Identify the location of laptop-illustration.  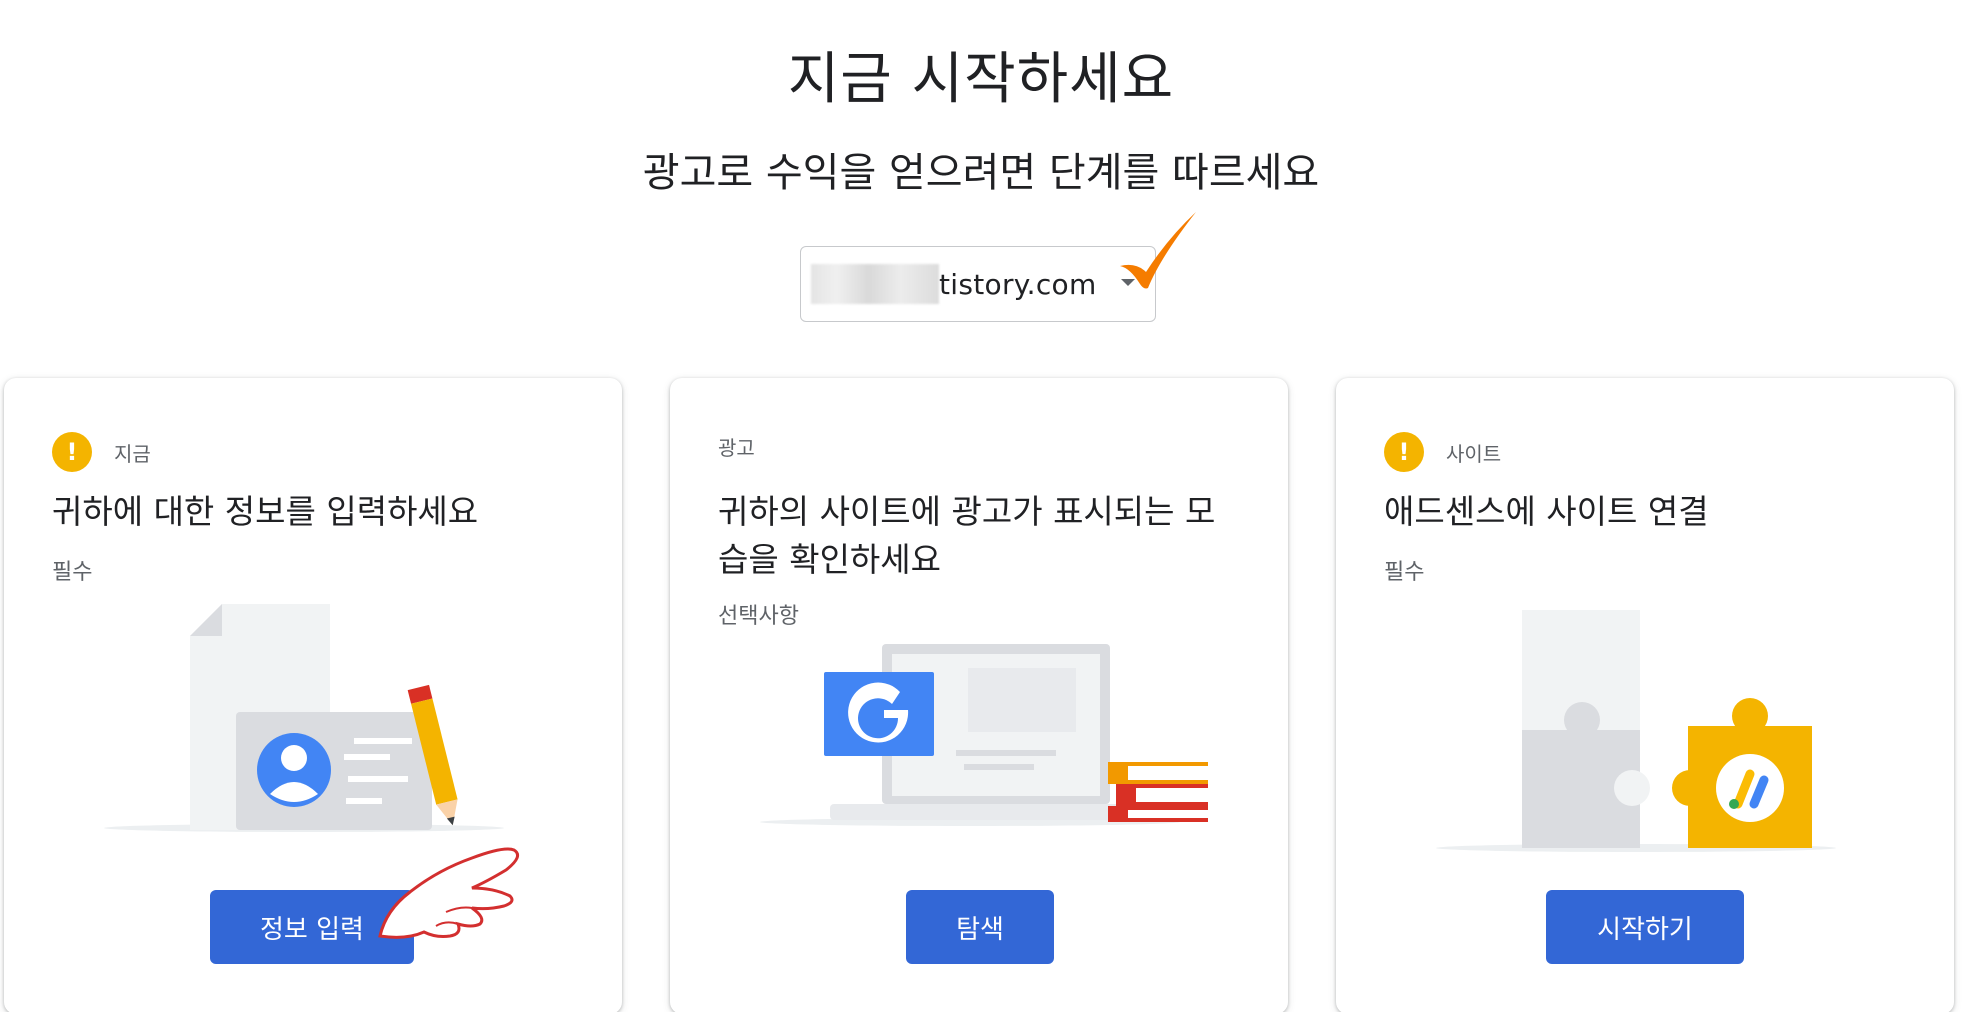
(984, 735).